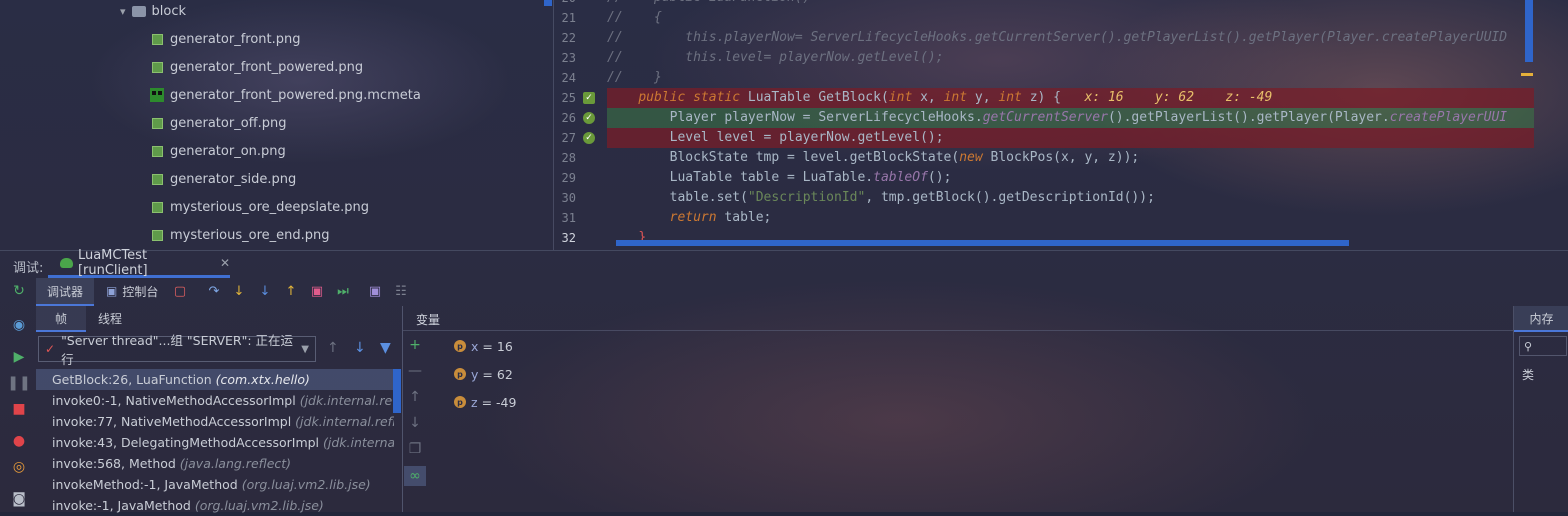 The height and width of the screenshot is (516, 1568). Describe the element at coordinates (483, 374) in the screenshot. I see `variable-row: p y = 62` at that location.